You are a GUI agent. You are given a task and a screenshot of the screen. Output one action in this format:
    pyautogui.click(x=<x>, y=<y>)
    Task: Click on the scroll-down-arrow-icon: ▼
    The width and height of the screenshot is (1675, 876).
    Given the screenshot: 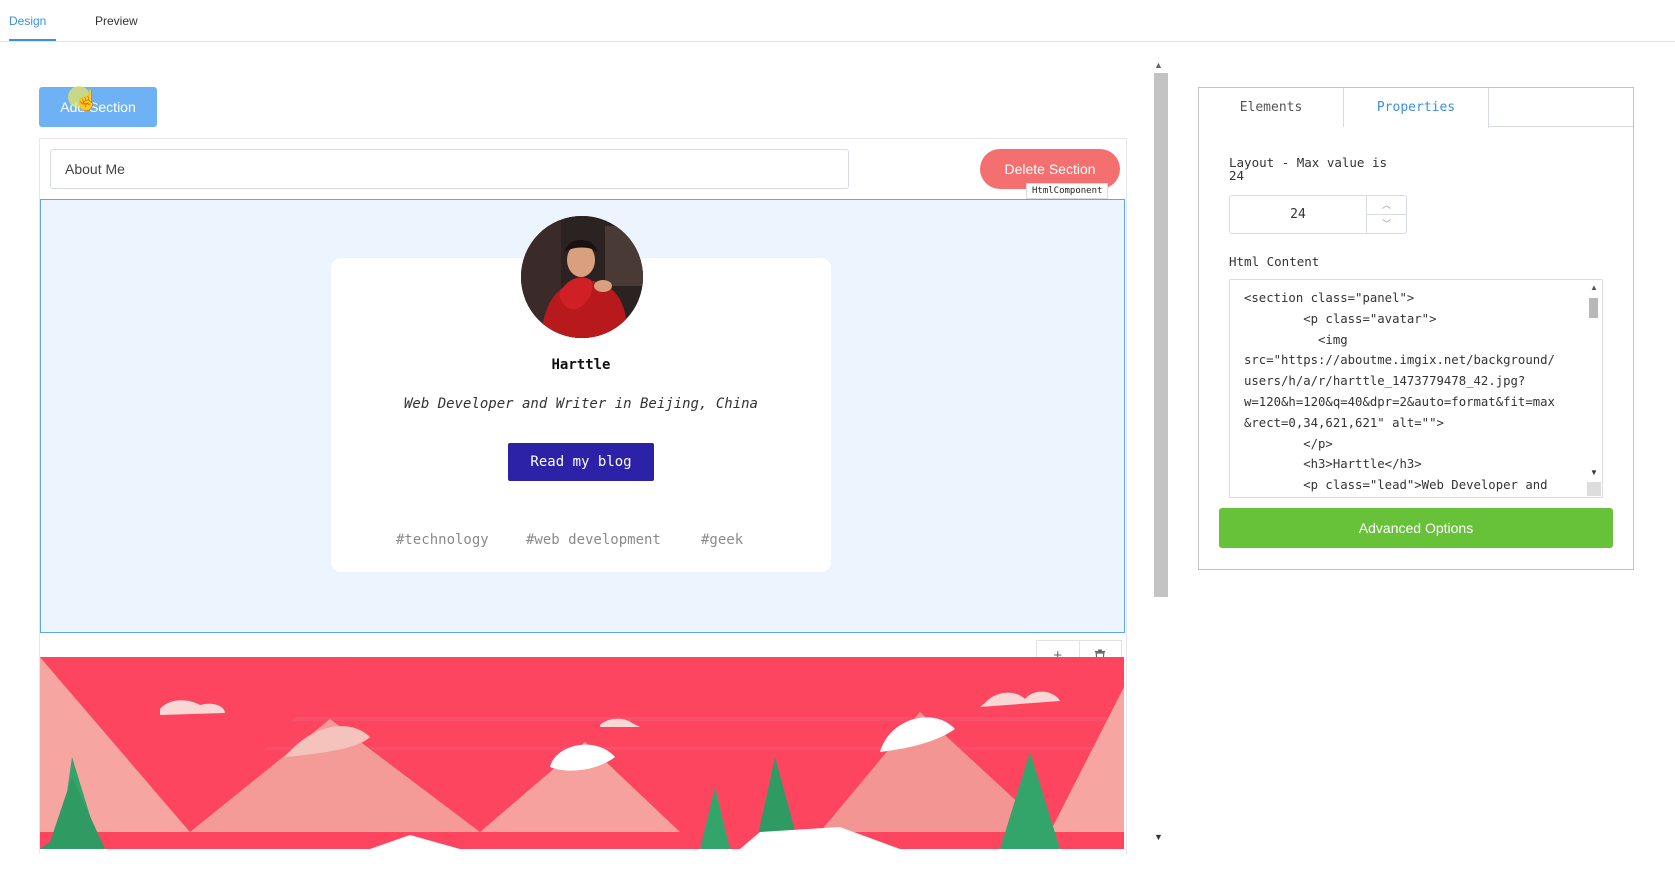 What is the action you would take?
    pyautogui.click(x=1158, y=837)
    